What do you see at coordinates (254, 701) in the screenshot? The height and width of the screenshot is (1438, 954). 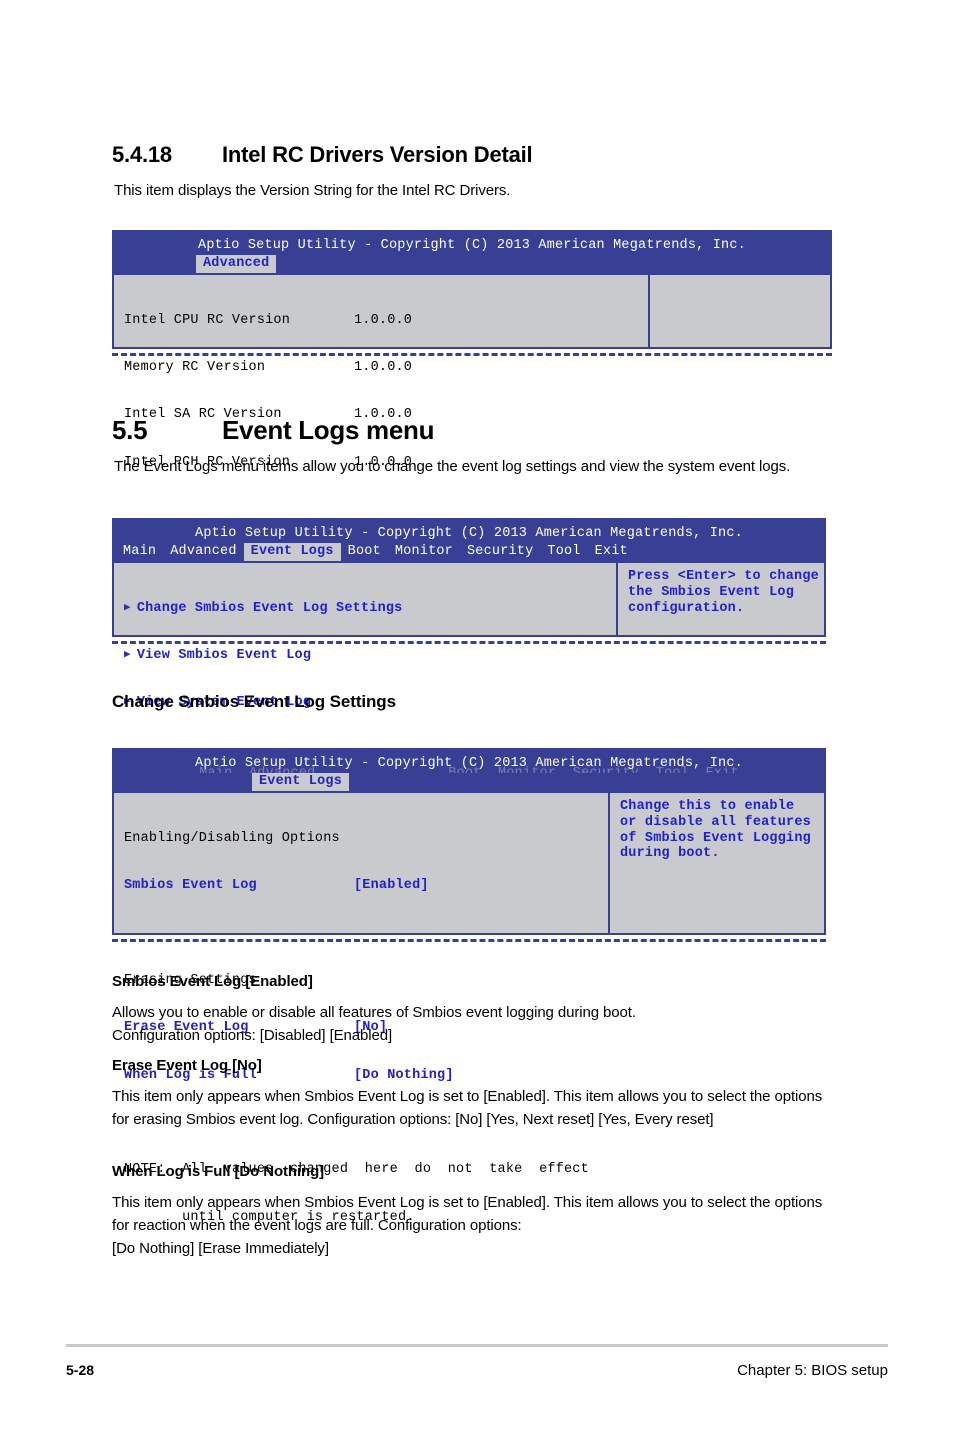 I see `subheading-change-smbios-event-log-settings: Change Smbios Event Log Settings` at bounding box center [254, 701].